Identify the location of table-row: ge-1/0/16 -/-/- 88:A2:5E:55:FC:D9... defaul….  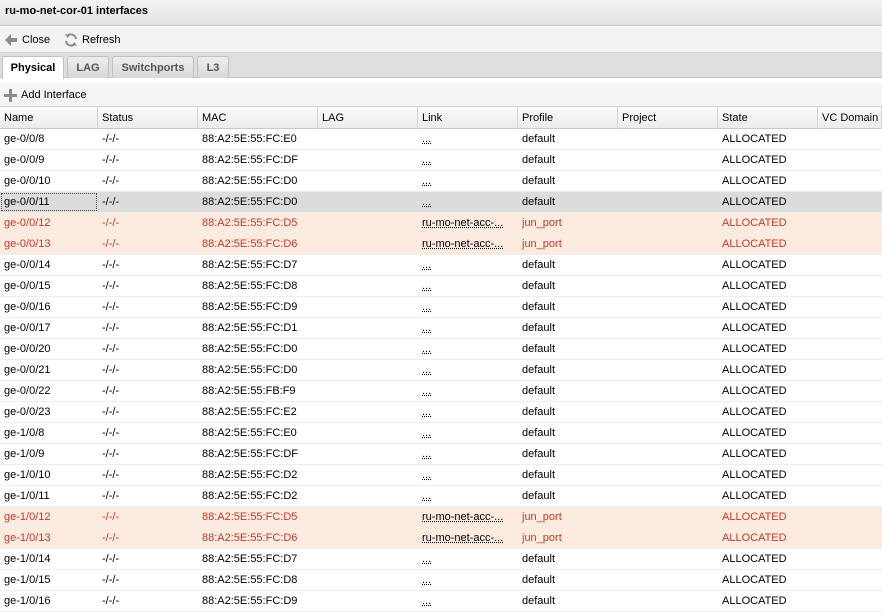
(441, 601).